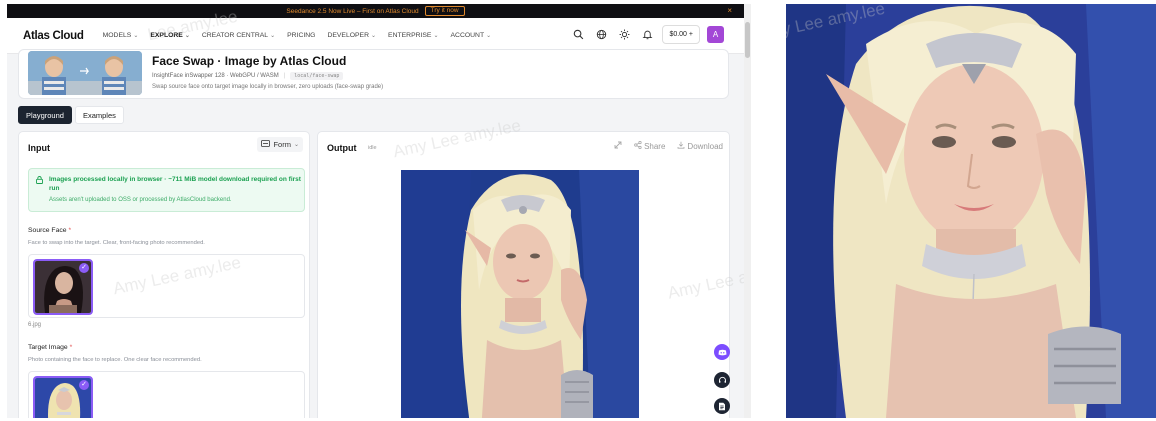 This screenshot has height=421, width=1156. What do you see at coordinates (681, 146) in the screenshot?
I see `download-icon` at bounding box center [681, 146].